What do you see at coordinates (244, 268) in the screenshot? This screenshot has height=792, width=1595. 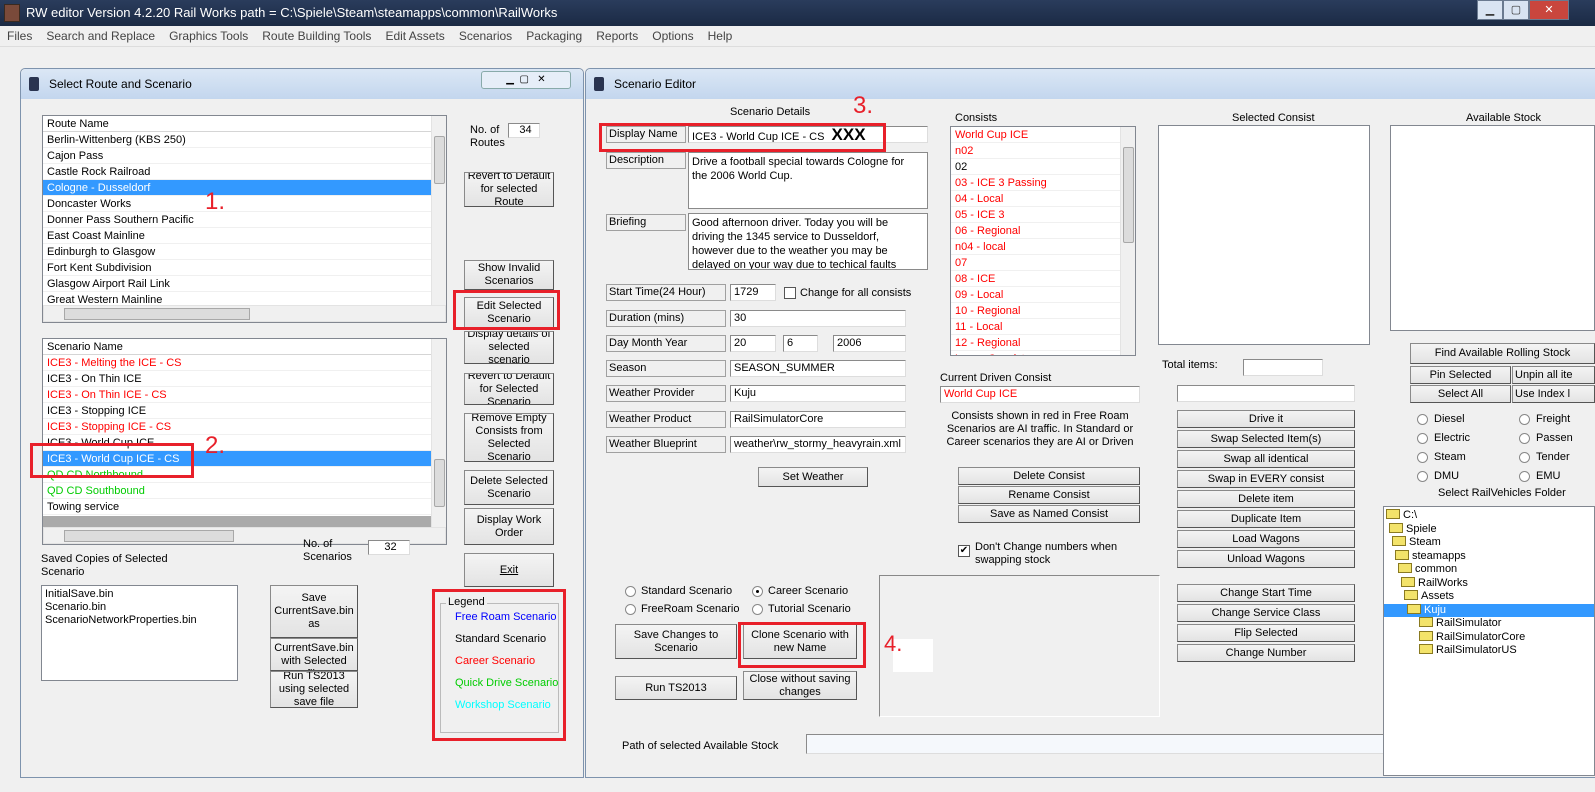 I see `route-row: Fort Kent Subdivision` at bounding box center [244, 268].